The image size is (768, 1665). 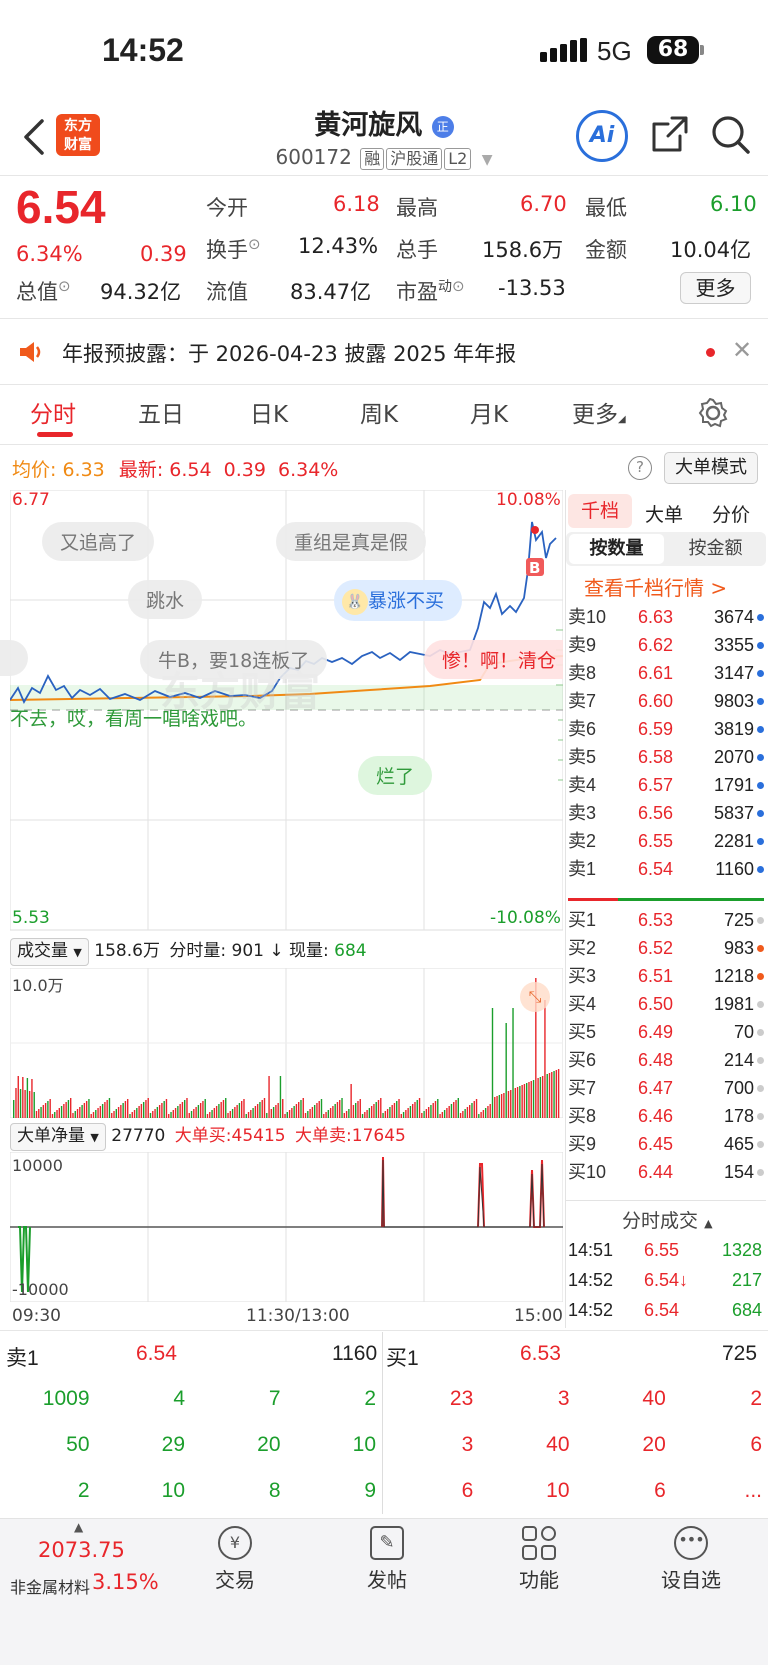 What do you see at coordinates (666, 1004) in the screenshot?
I see `bid-row: 买4 6.50 1981` at bounding box center [666, 1004].